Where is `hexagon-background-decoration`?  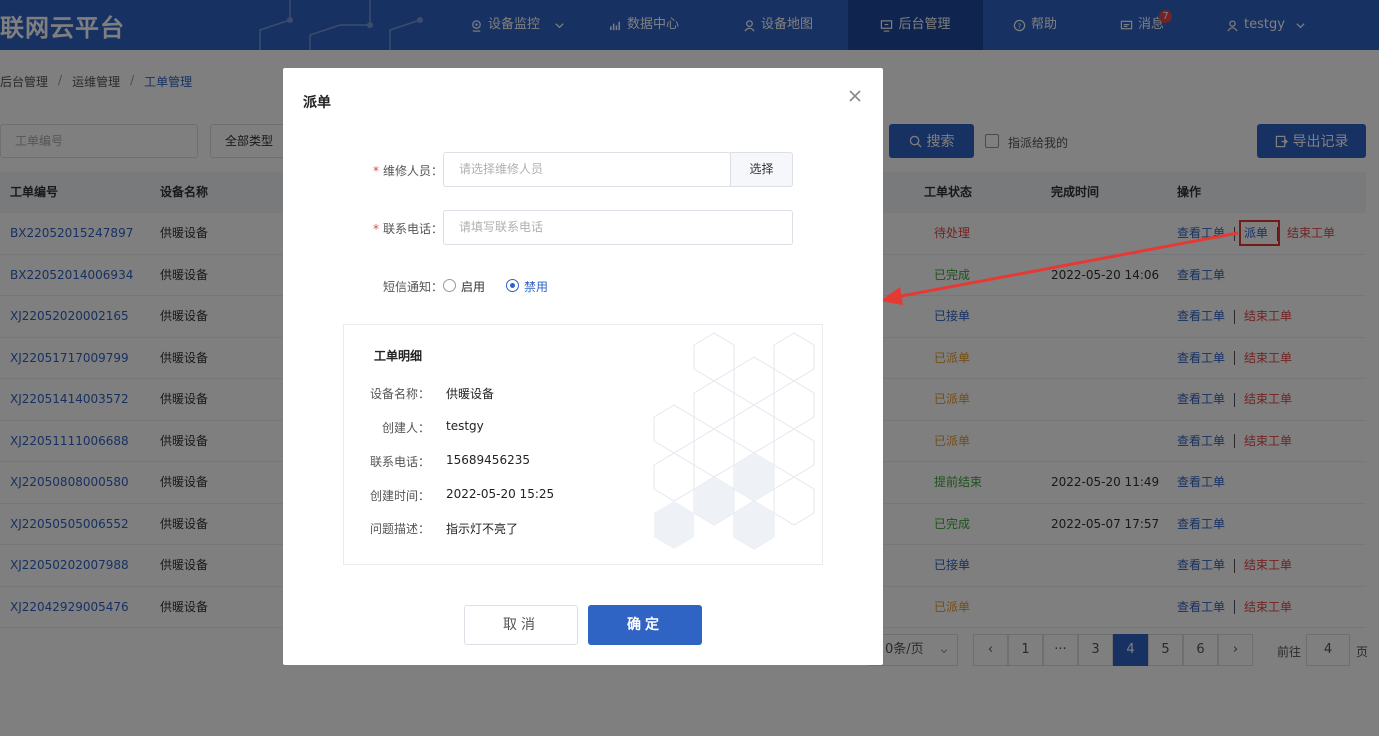
hexagon-background-decoration is located at coordinates (734, 441).